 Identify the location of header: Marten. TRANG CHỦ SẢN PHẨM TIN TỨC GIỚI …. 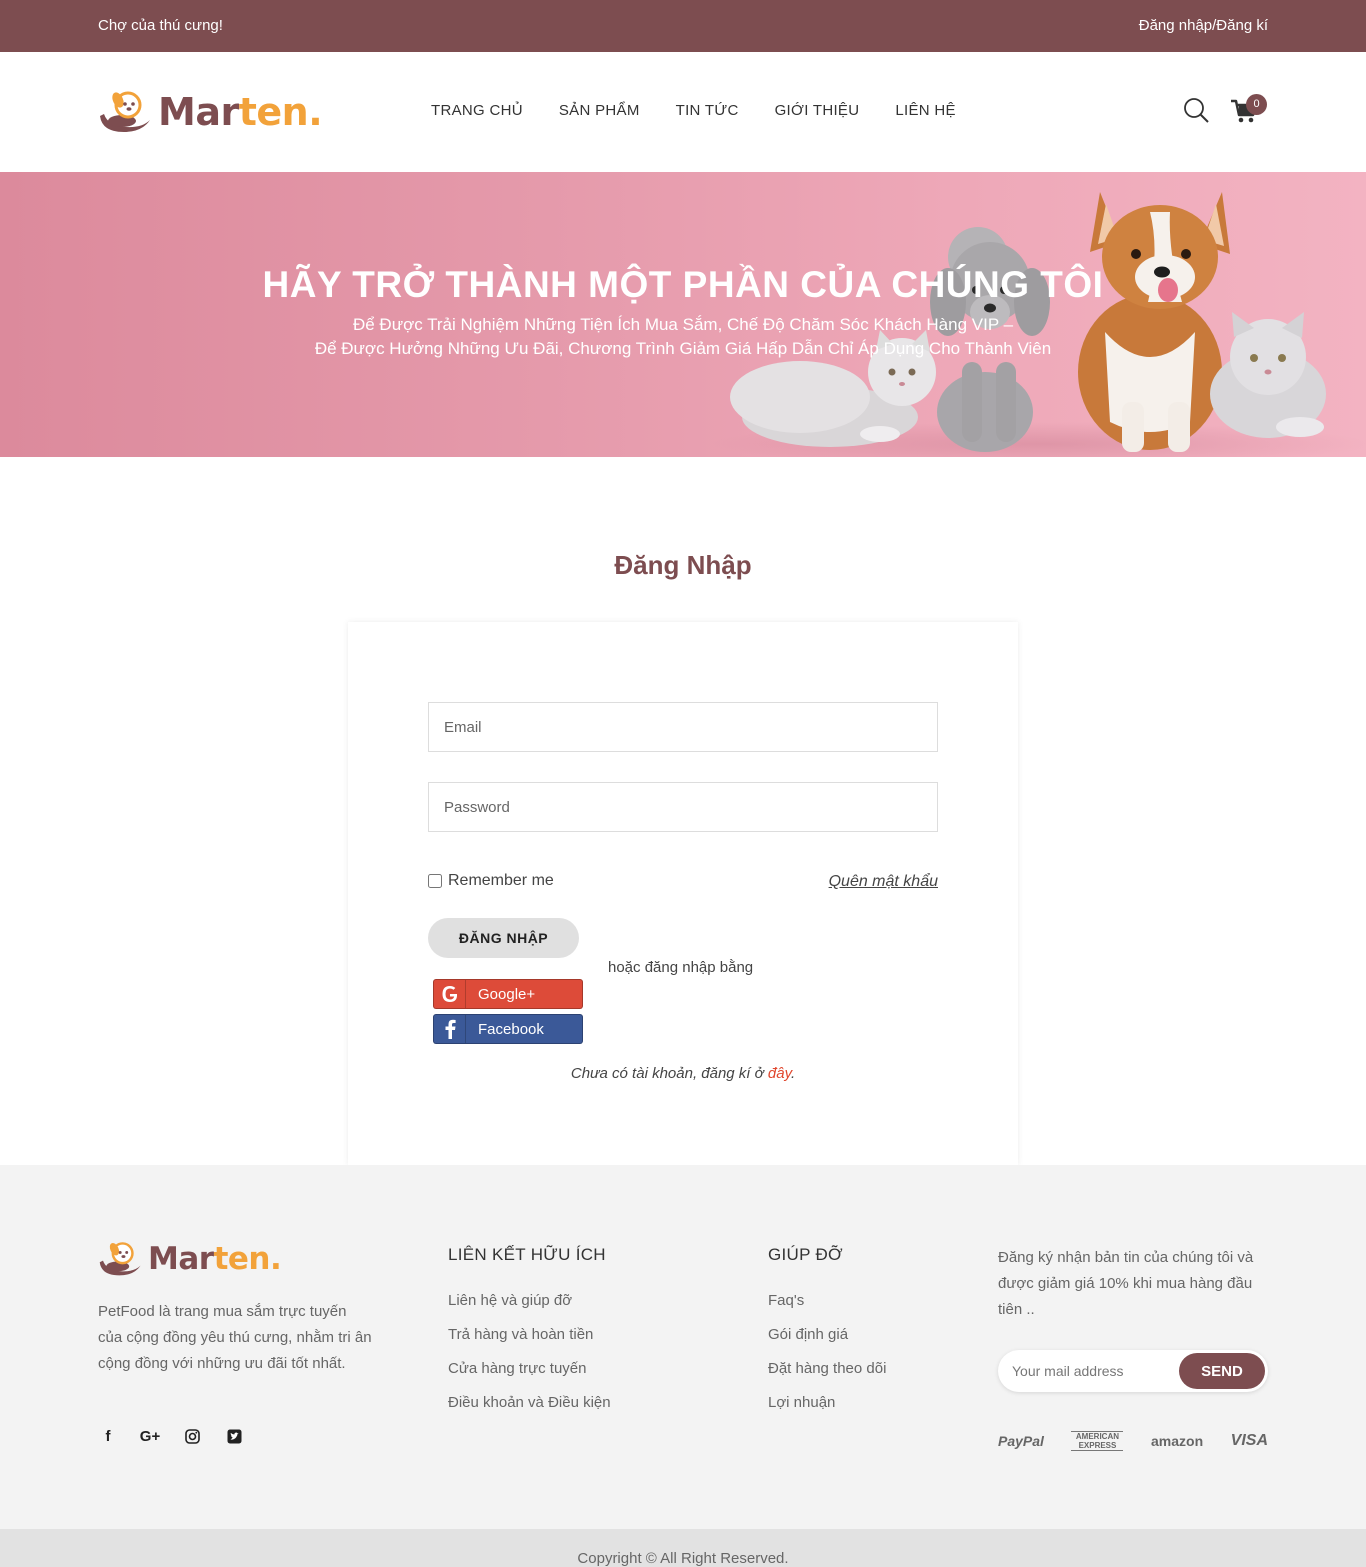
(683, 112).